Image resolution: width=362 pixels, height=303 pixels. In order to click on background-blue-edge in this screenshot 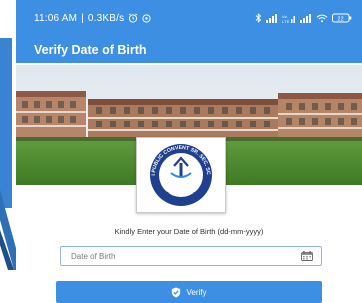, I will do `click(6, 123)`.